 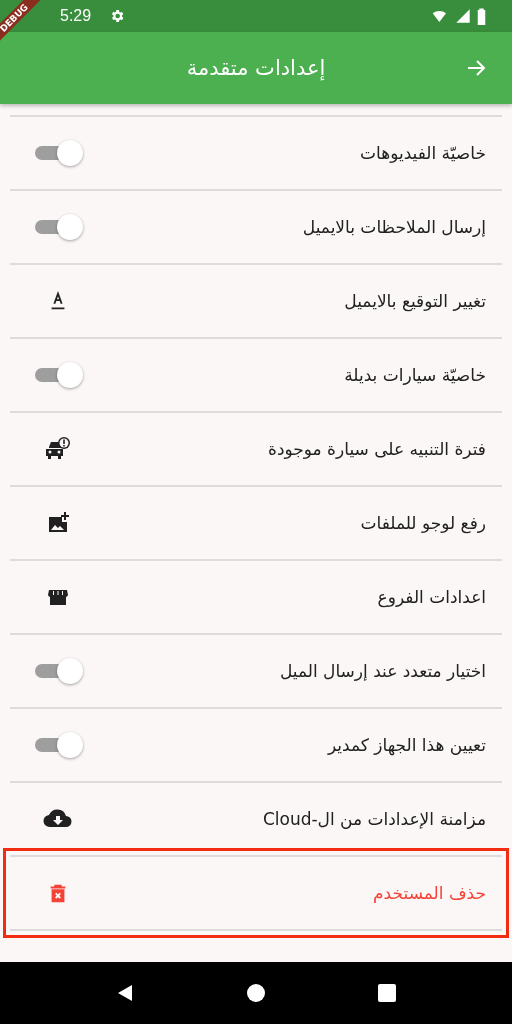 I want to click on row-label: تعيين هذا الجهاز كمدير, so click(x=406, y=745).